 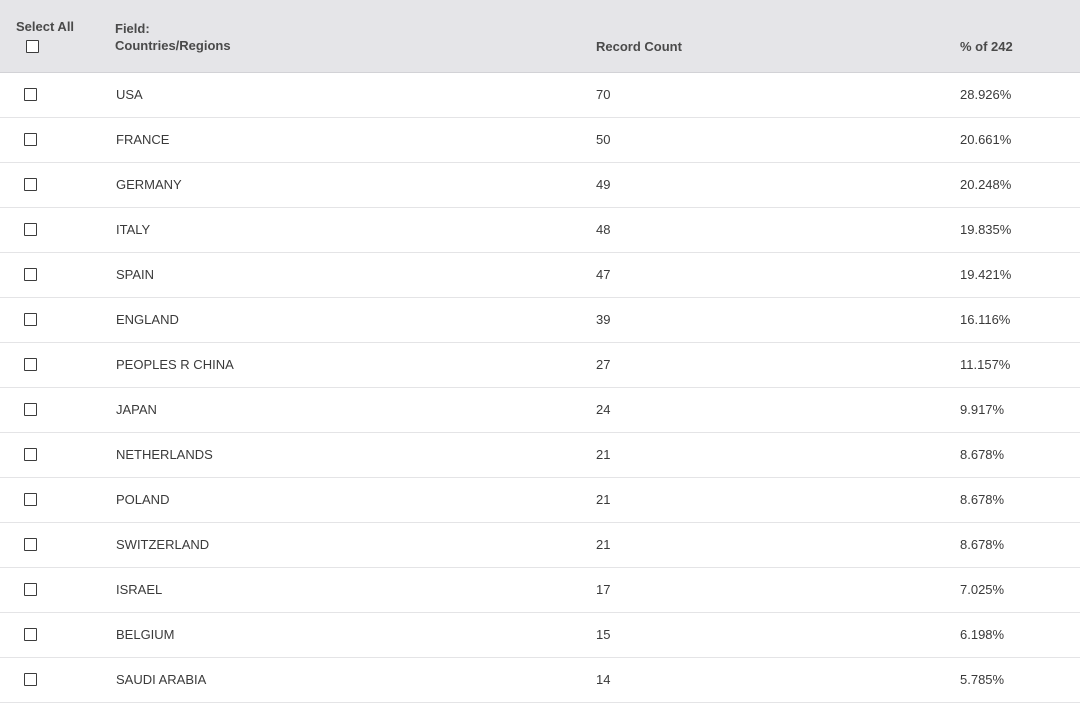 I want to click on record-count: 17, so click(x=603, y=589).